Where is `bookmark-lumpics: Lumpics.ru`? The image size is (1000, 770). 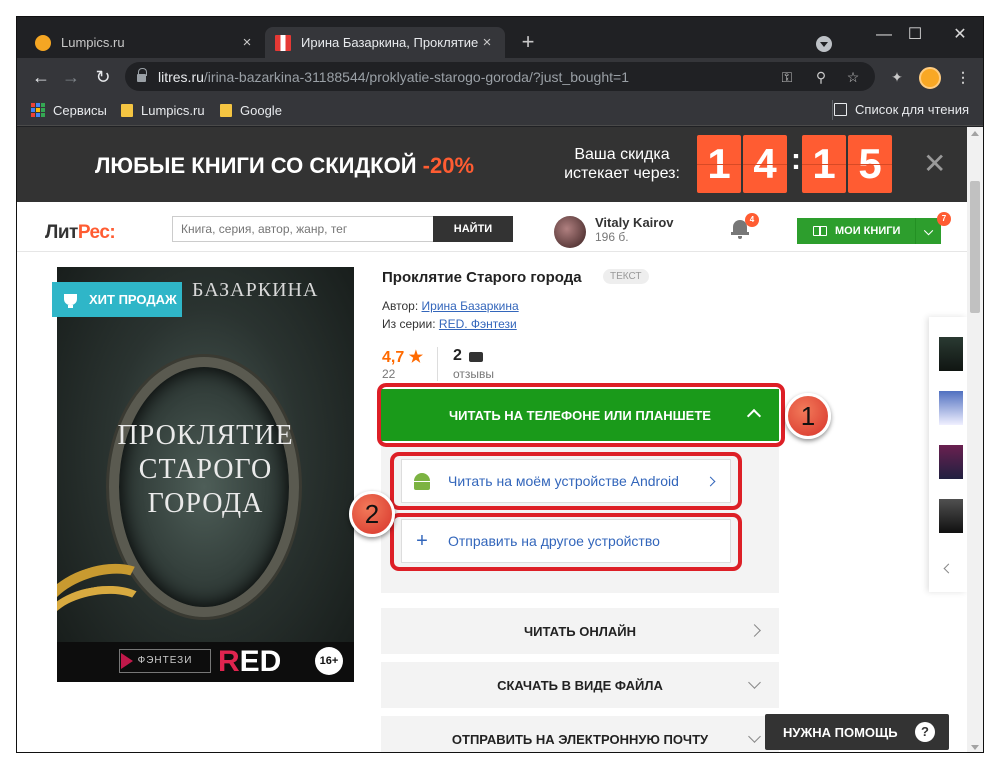
bookmark-lumpics: Lumpics.ru is located at coordinates (163, 110).